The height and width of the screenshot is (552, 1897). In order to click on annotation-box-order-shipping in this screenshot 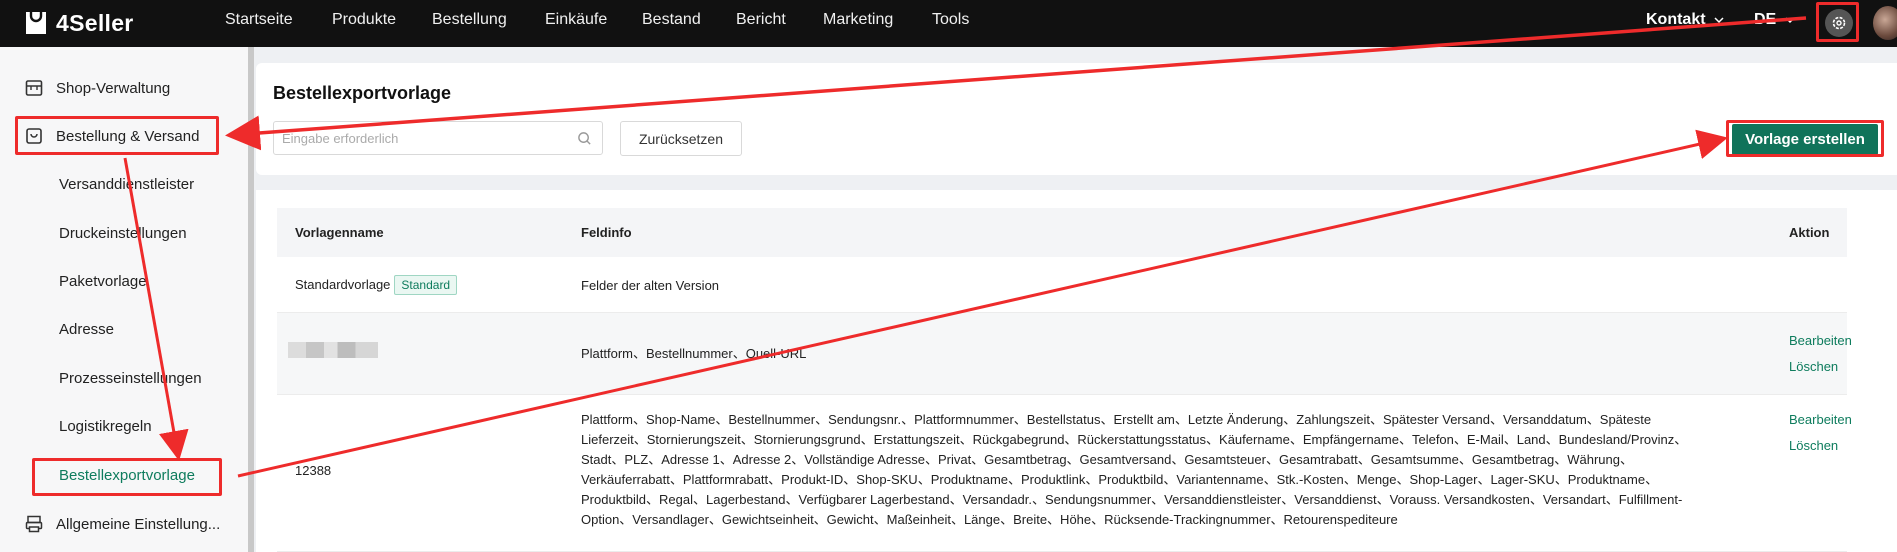, I will do `click(117, 135)`.